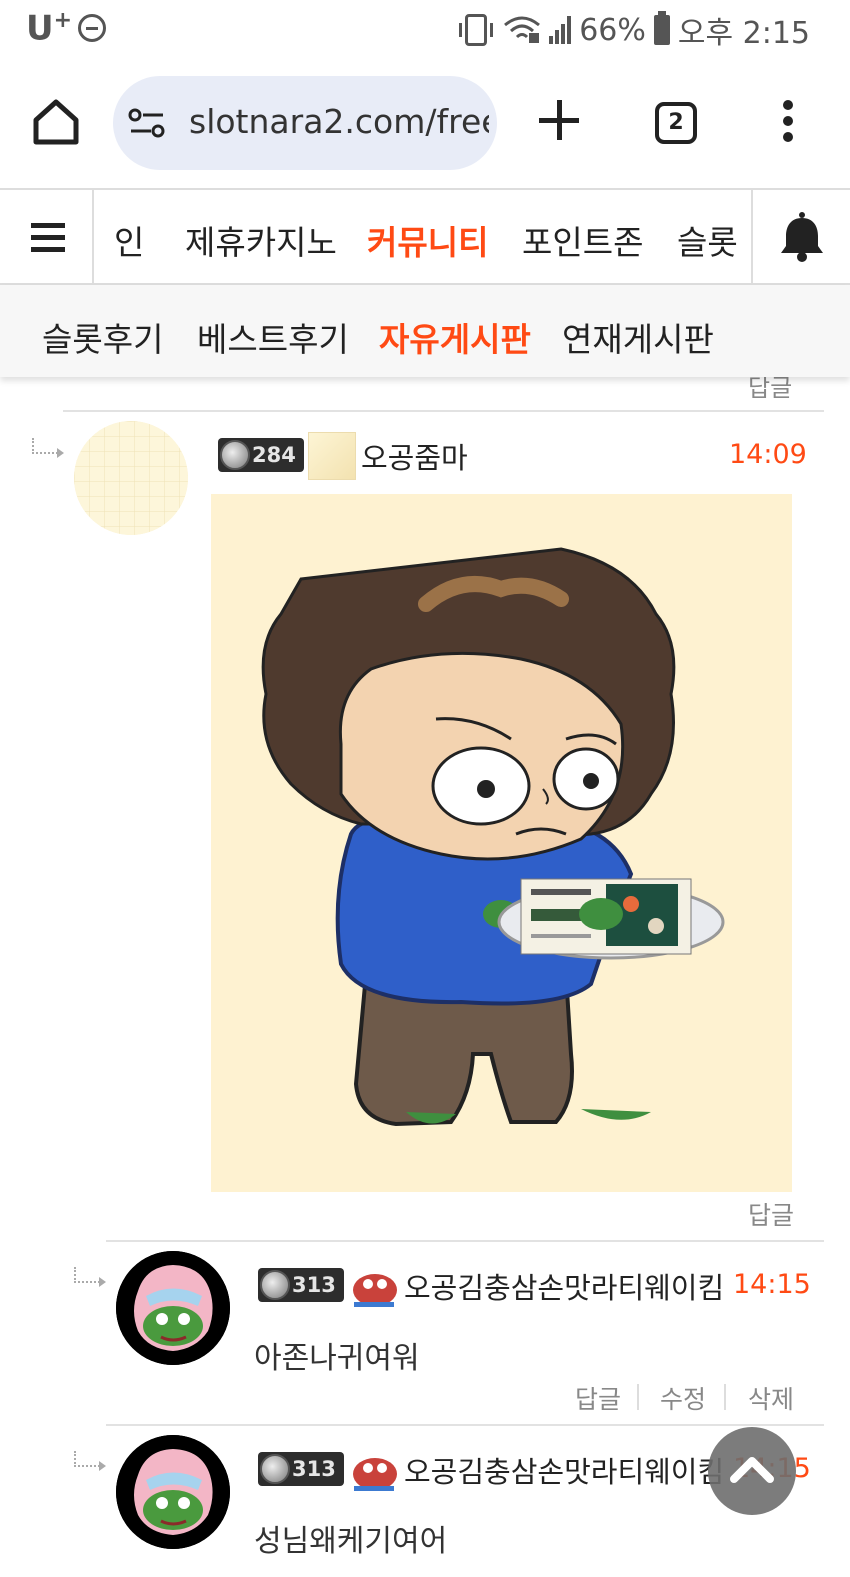 Image resolution: width=850 pixels, height=1577 pixels. I want to click on hamburger-menu-icon, so click(47, 237).